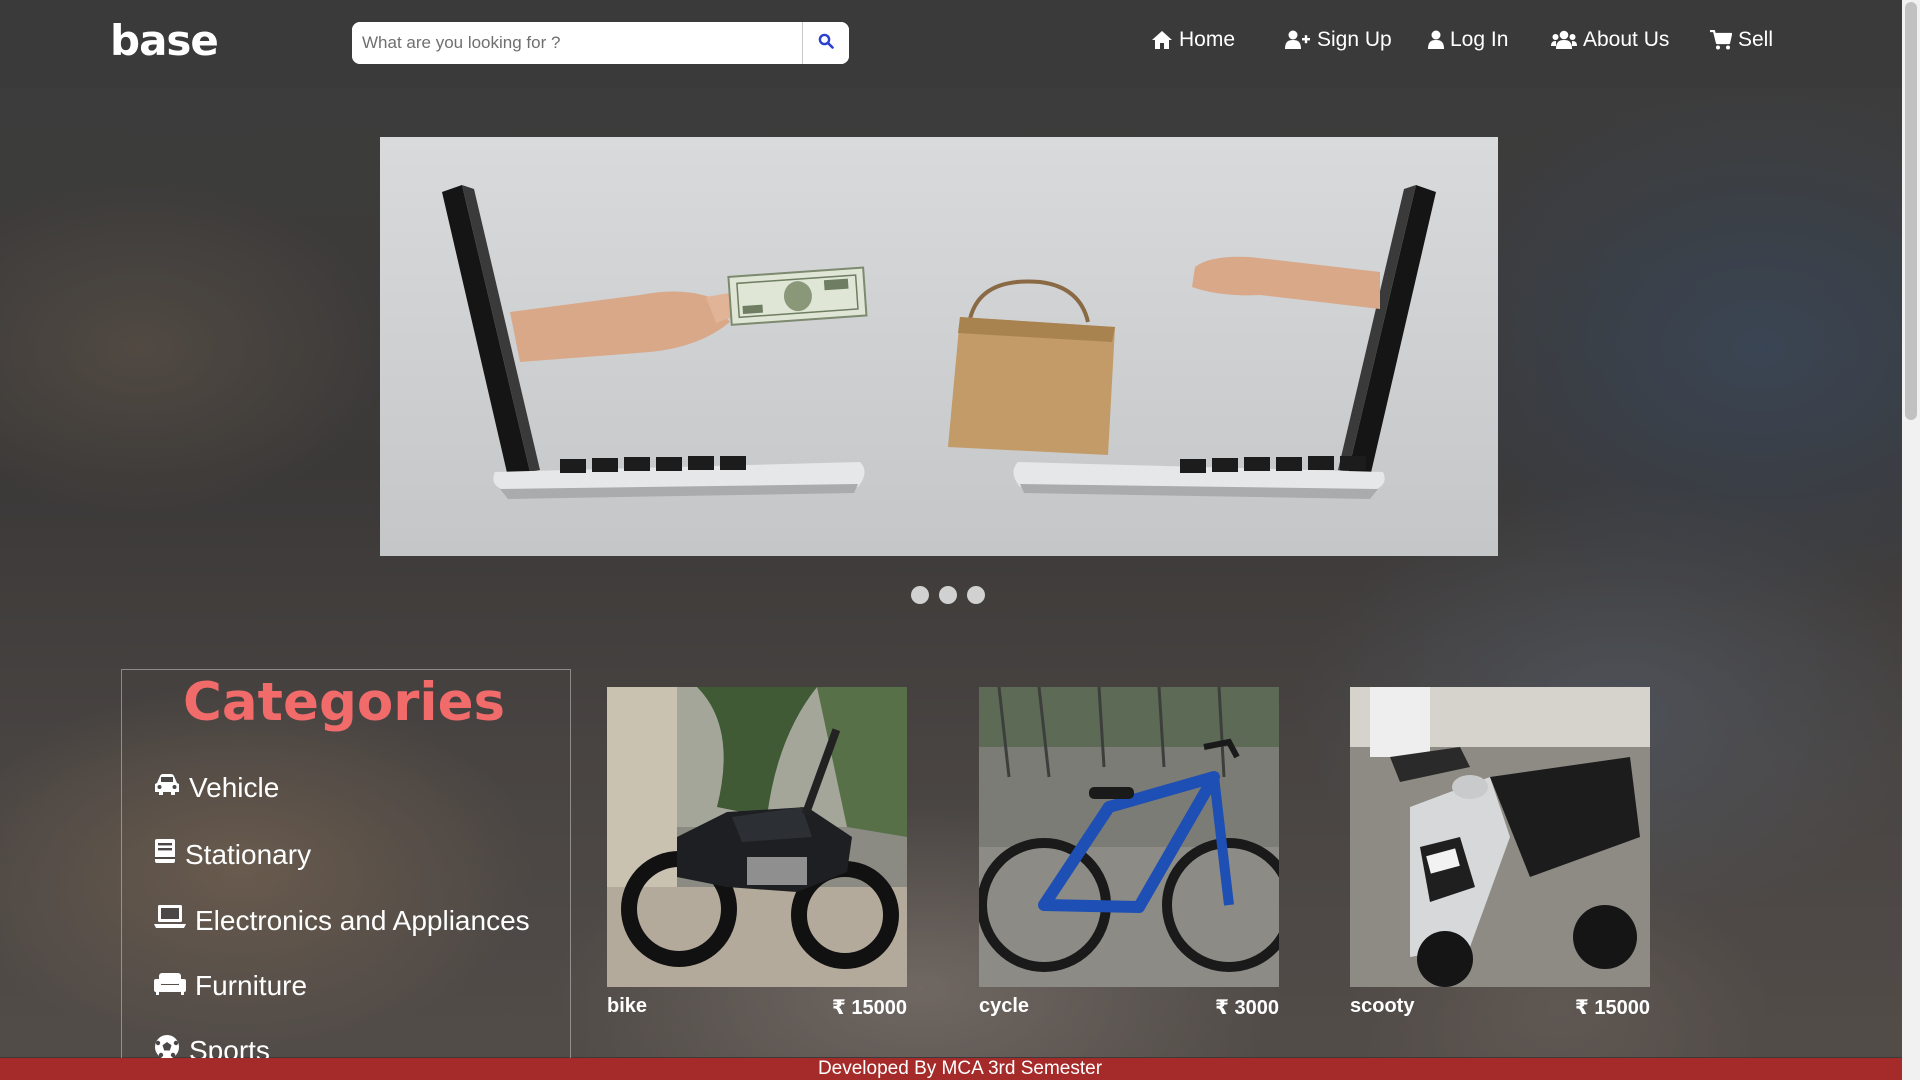 Image resolution: width=1920 pixels, height=1080 pixels. I want to click on categories-title: Categories, so click(344, 702).